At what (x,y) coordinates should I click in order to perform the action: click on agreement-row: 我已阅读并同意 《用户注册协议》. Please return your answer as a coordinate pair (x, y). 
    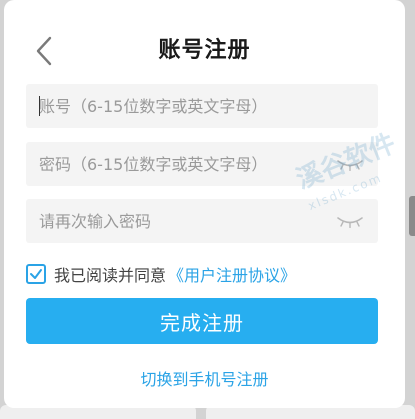
    Looking at the image, I should click on (161, 274).